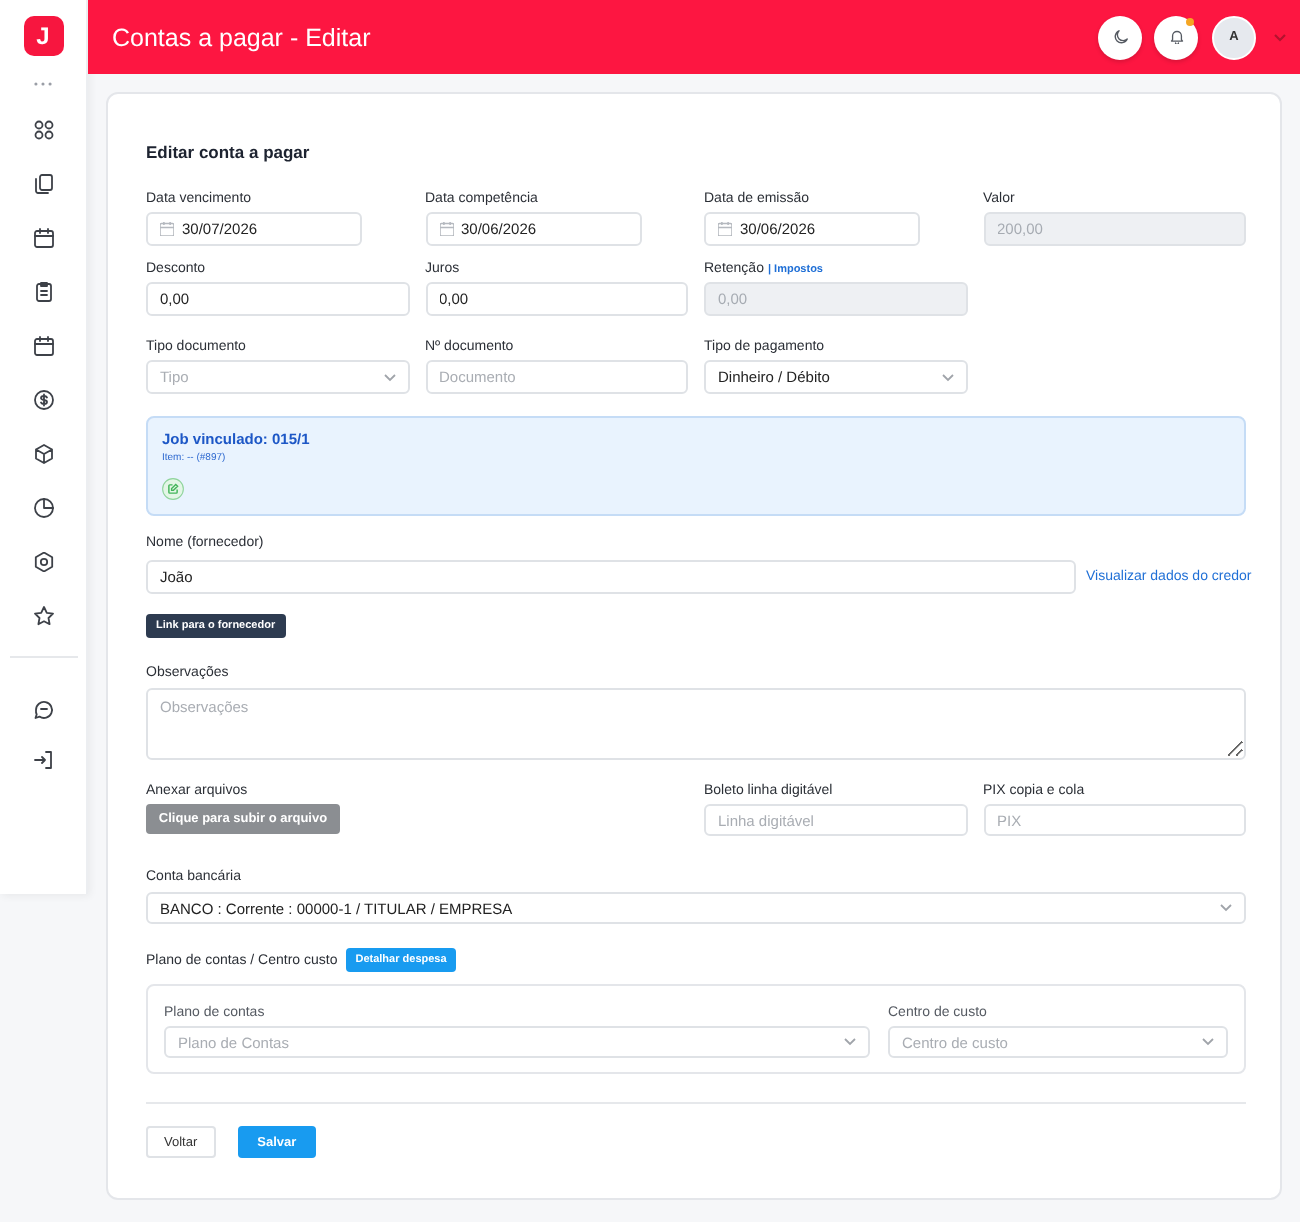 The image size is (1300, 1222). I want to click on settings-icon, so click(43, 562).